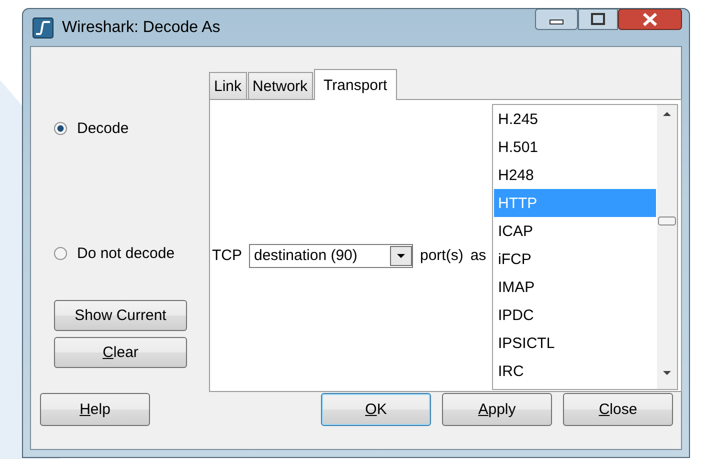  What do you see at coordinates (103, 128) in the screenshot?
I see `radio-label: Decode` at bounding box center [103, 128].